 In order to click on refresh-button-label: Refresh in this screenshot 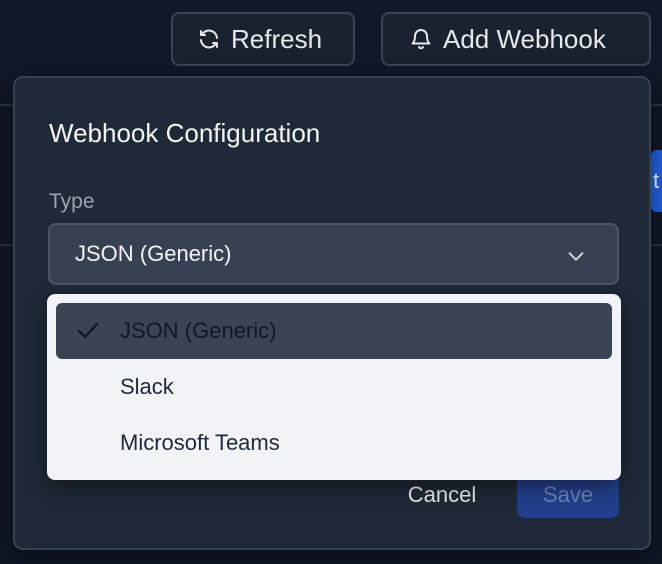, I will do `click(277, 38)`.